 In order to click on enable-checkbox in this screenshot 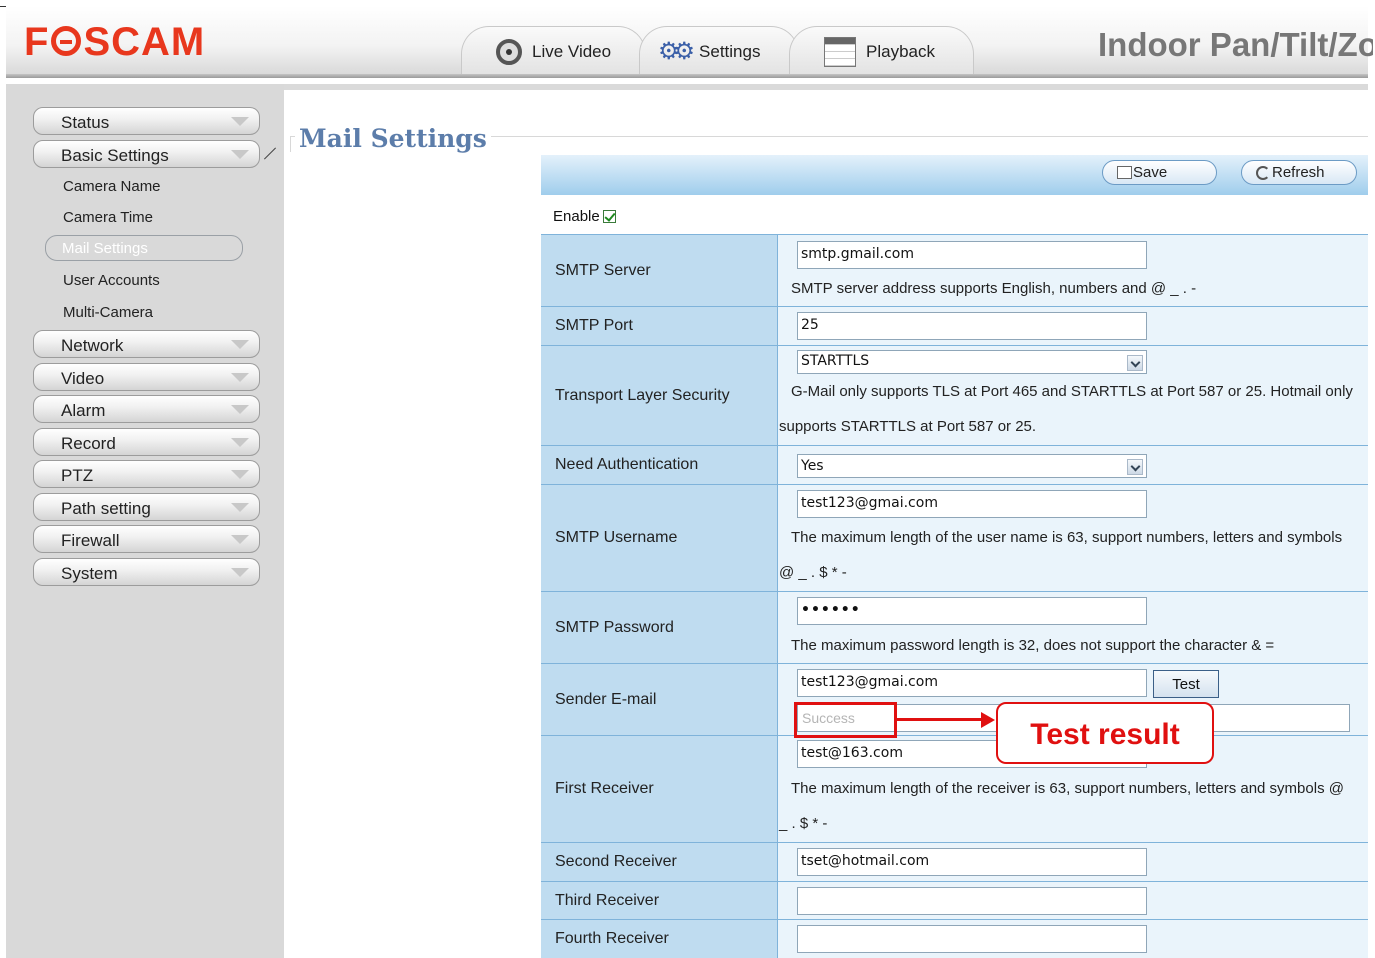, I will do `click(609, 216)`.